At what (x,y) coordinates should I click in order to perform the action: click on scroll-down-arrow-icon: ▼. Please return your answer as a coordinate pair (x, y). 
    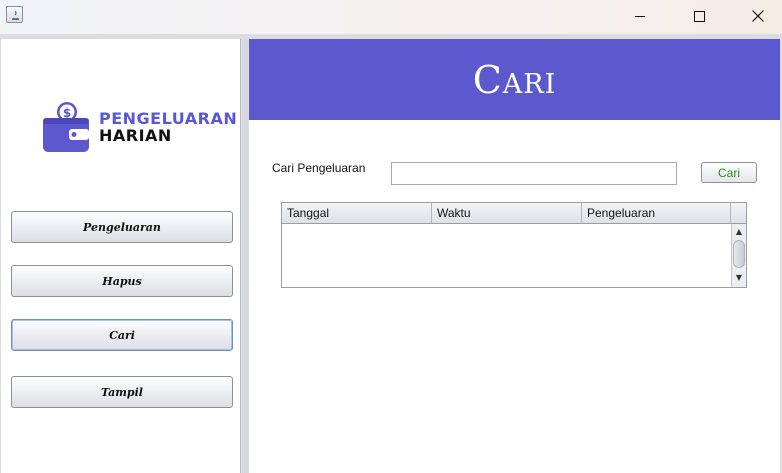
    Looking at the image, I should click on (739, 278).